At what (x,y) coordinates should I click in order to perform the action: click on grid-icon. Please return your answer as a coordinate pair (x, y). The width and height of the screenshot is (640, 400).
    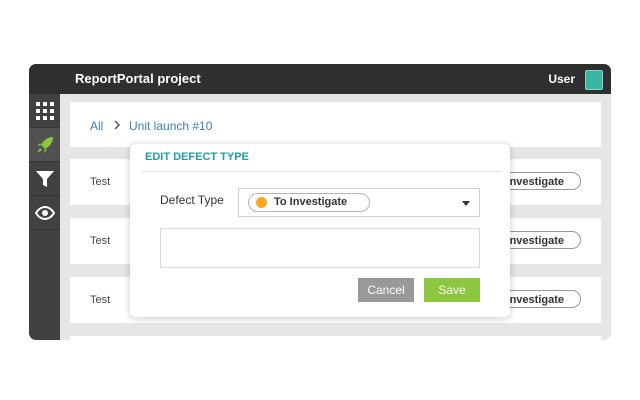
    Looking at the image, I should click on (44, 110).